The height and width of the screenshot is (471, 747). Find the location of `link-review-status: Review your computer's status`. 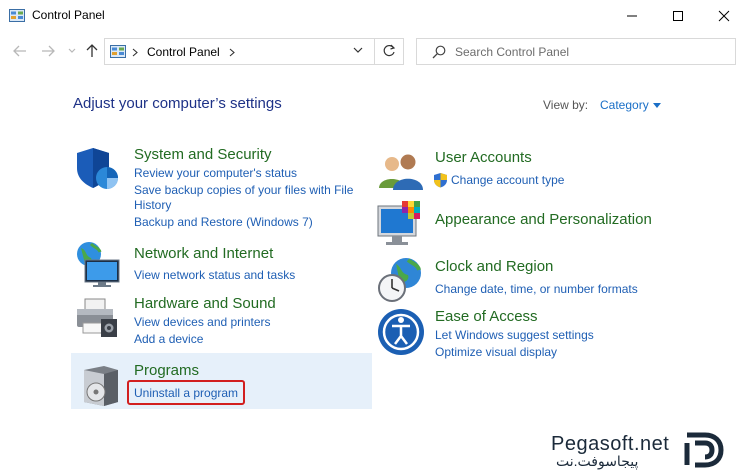

link-review-status: Review your computer's status is located at coordinates (215, 173).